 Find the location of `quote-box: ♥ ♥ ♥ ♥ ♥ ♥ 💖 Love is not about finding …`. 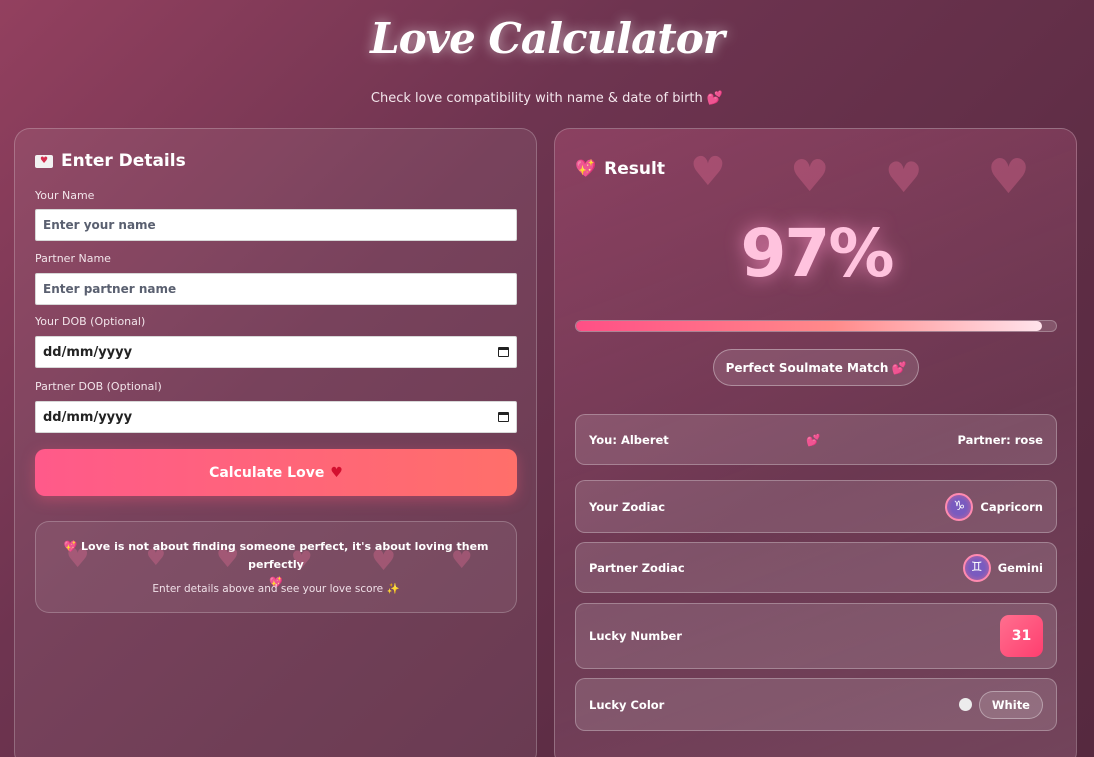

quote-box: ♥ ♥ ♥ ♥ ♥ ♥ 💖 Love is not about finding … is located at coordinates (276, 567).